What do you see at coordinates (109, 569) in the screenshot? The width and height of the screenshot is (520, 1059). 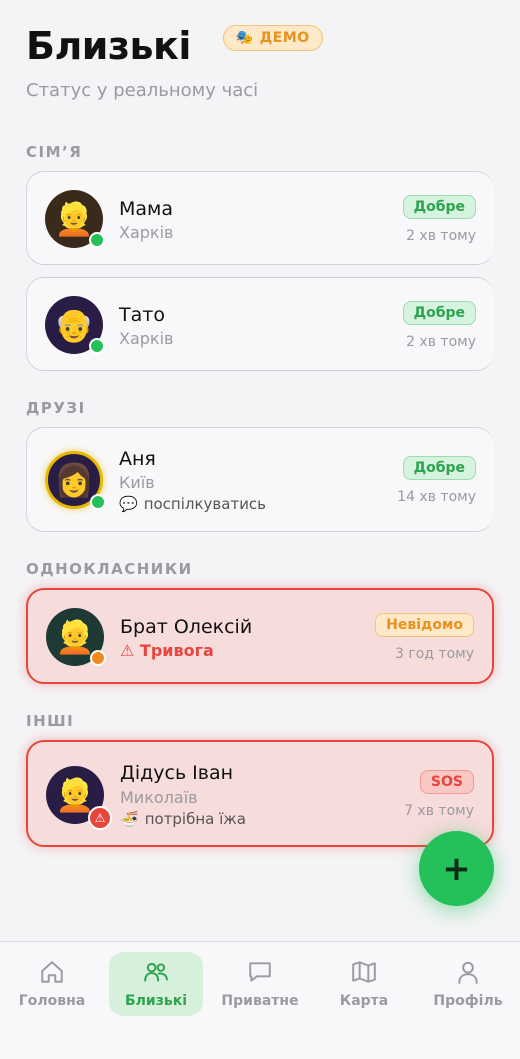 I see `section-label-classmates: ОДНОКЛАСНИКИ` at bounding box center [109, 569].